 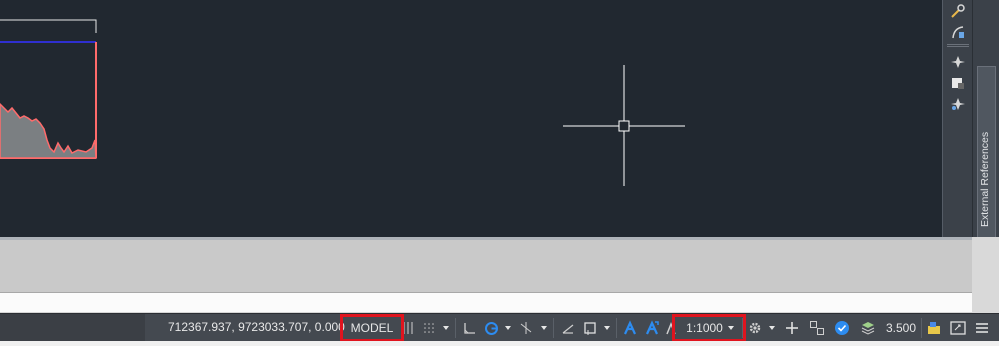 What do you see at coordinates (446, 328) in the screenshot?
I see `snap-dropdown-caret` at bounding box center [446, 328].